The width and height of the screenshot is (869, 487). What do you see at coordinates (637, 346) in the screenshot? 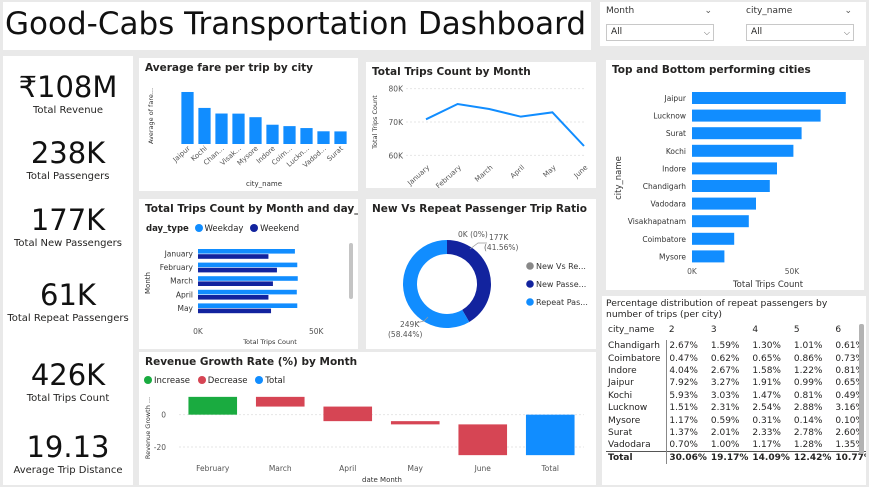
I see `table-cell: Chandigarh` at bounding box center [637, 346].